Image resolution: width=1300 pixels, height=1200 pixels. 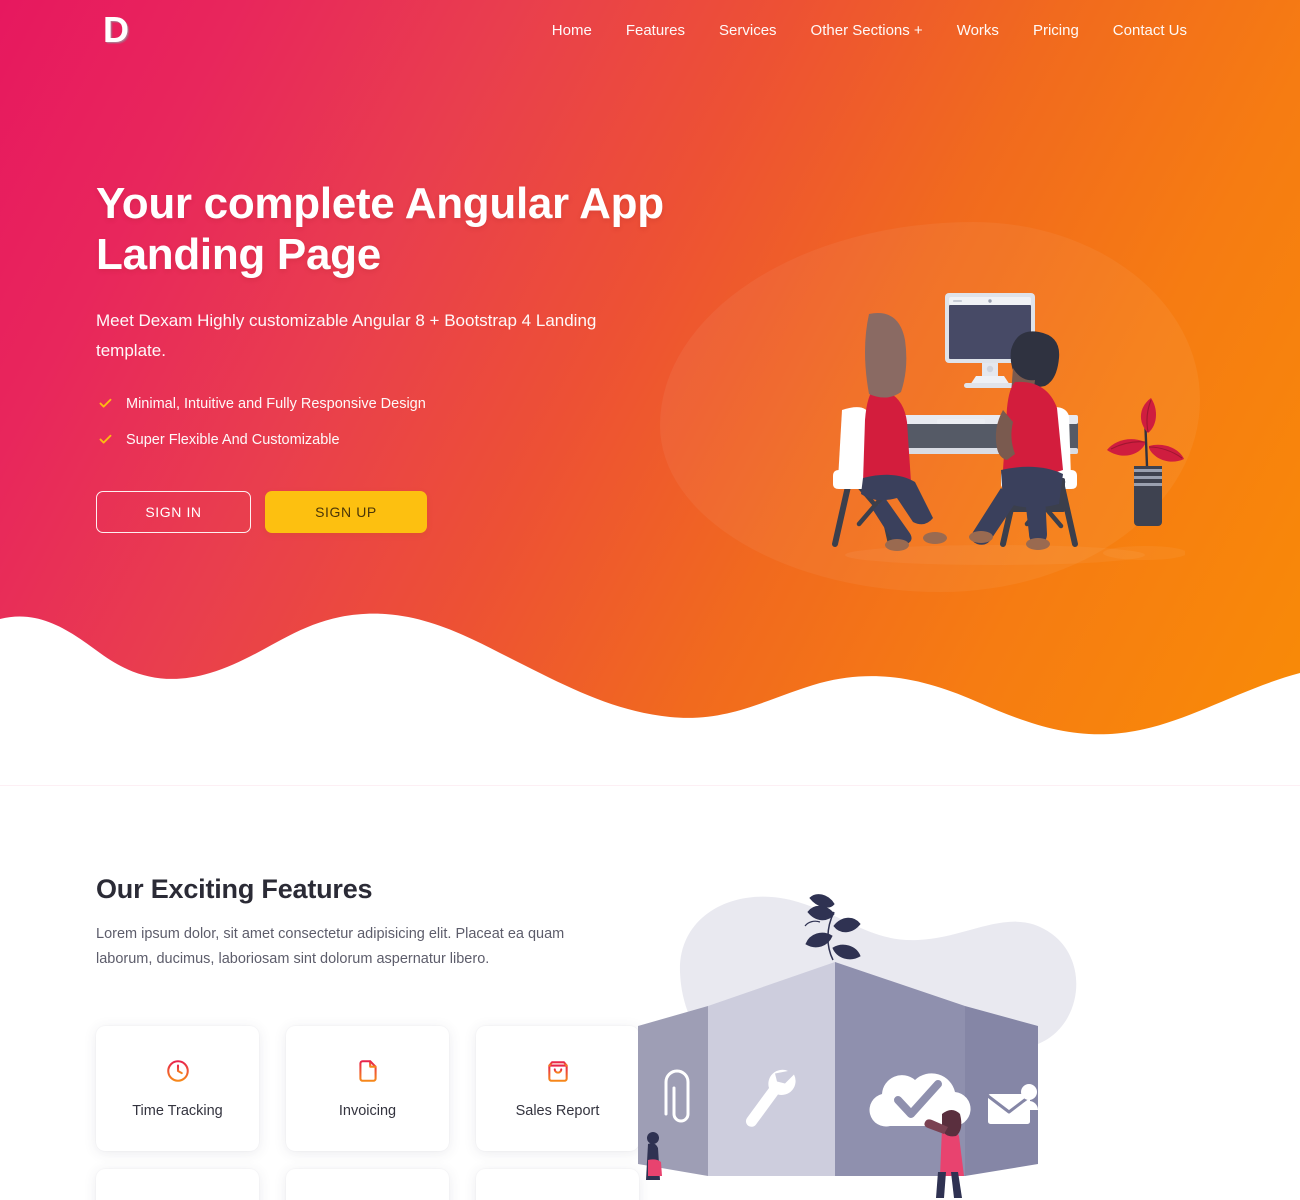 What do you see at coordinates (177, 1110) in the screenshot?
I see `feature-card-label: Time Tracking` at bounding box center [177, 1110].